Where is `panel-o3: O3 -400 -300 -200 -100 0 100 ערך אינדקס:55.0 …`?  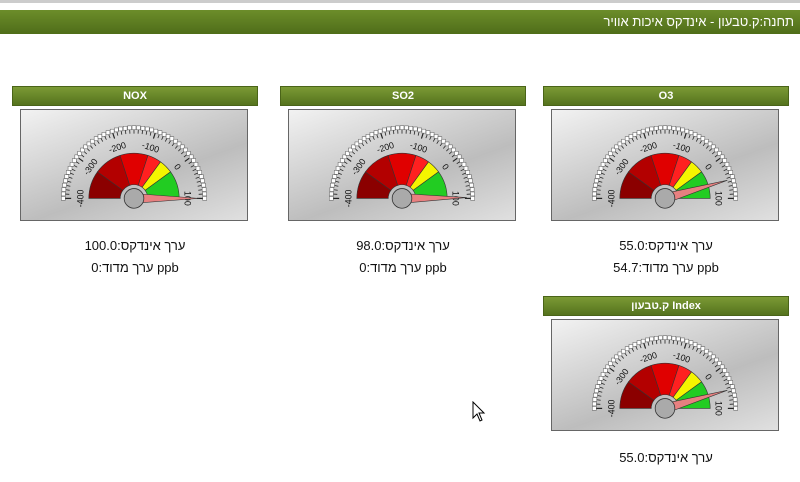
panel-o3: O3 -400 -300 -200 -100 0 100 ערך אינדקס:55.0 … is located at coordinates (666, 180).